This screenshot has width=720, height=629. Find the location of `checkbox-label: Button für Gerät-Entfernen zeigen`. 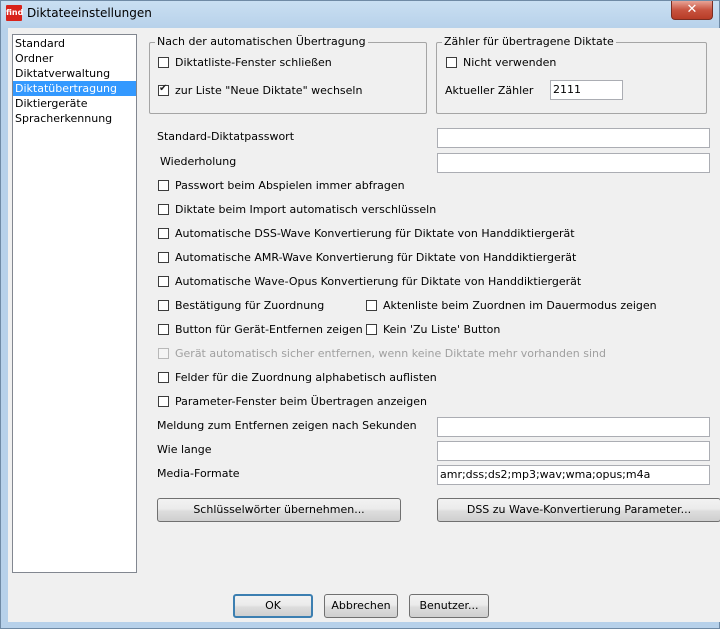

checkbox-label: Button für Gerät-Entfernen zeigen is located at coordinates (269, 329).